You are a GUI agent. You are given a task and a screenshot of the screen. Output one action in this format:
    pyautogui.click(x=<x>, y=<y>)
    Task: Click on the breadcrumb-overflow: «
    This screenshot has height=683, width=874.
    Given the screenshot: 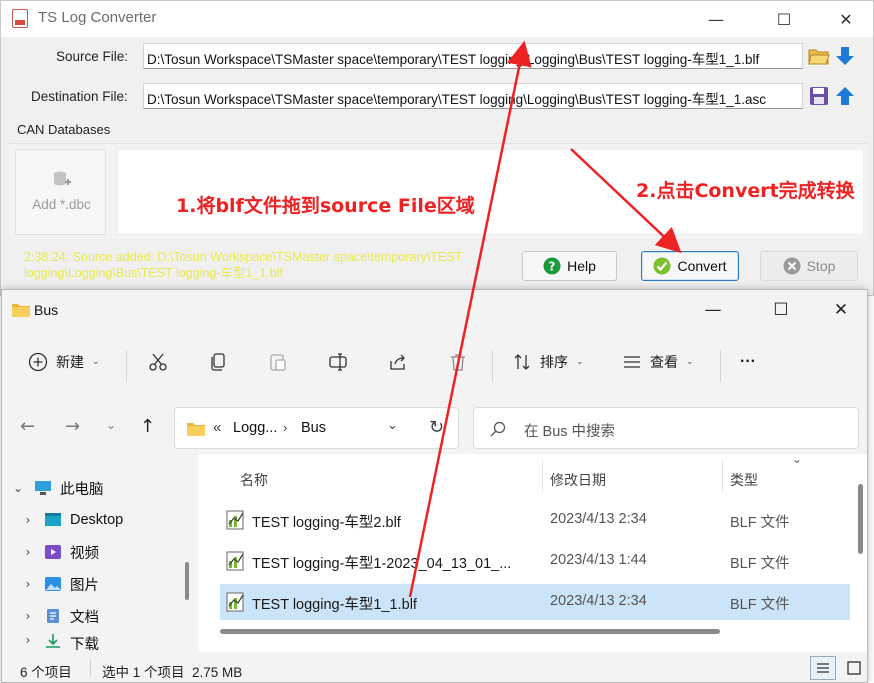 What is the action you would take?
    pyautogui.click(x=217, y=427)
    